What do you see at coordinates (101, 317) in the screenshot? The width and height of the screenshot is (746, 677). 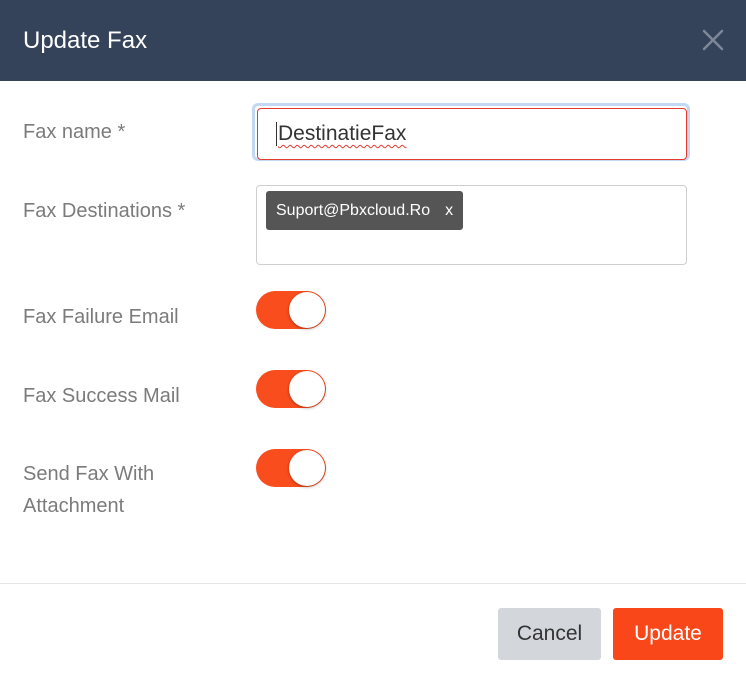 I see `fax-failure-email-label: Fax Failure Email` at bounding box center [101, 317].